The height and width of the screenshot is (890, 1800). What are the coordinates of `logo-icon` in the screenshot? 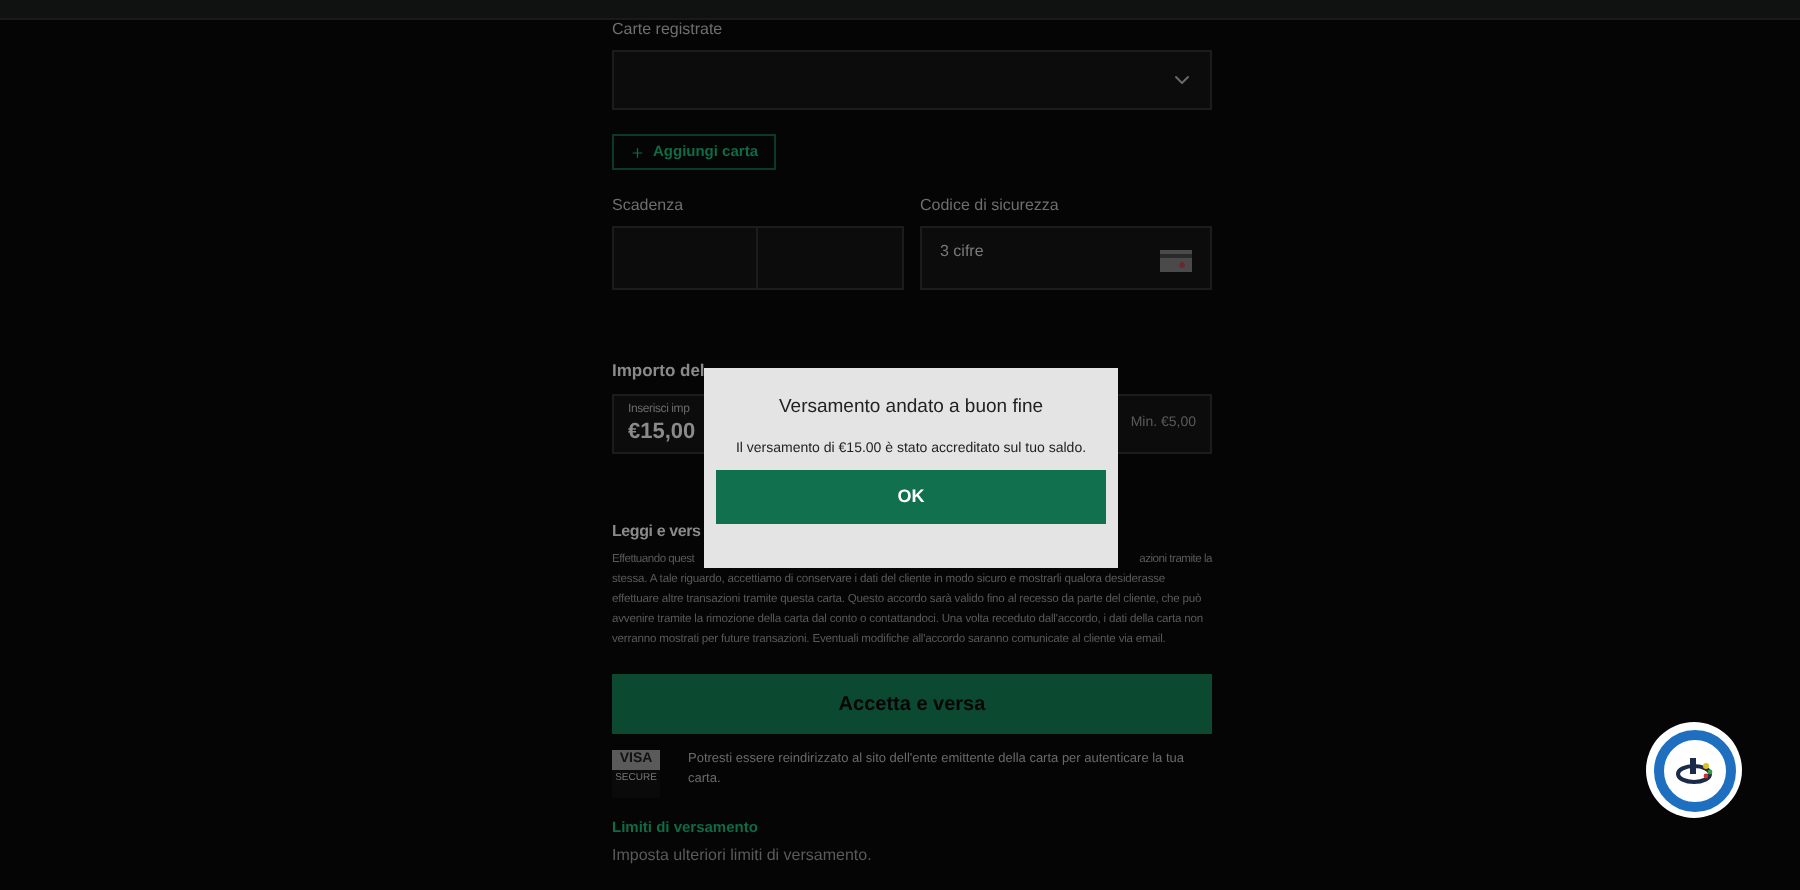 It's located at (1694, 770).